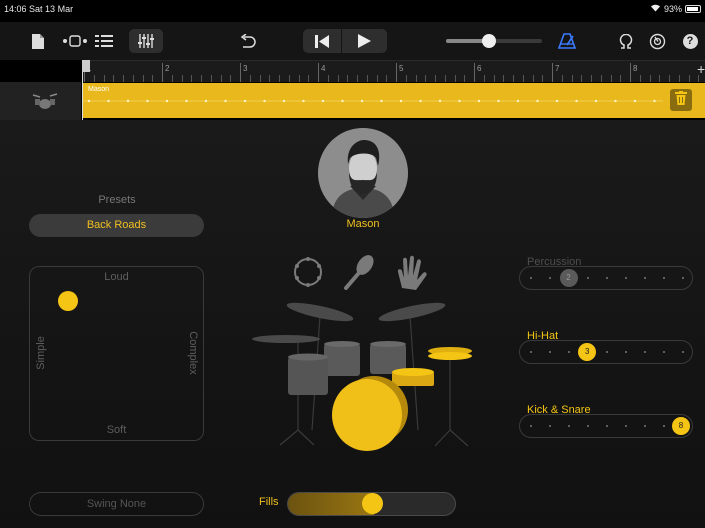  What do you see at coordinates (494, 41) in the screenshot?
I see `volume-slider` at bounding box center [494, 41].